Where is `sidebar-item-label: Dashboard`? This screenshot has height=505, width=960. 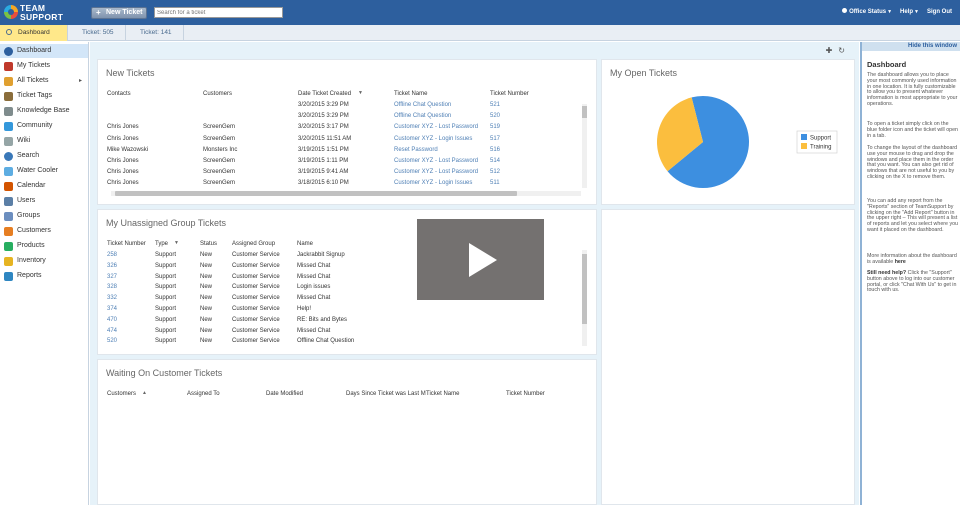
sidebar-item-label: Dashboard is located at coordinates (34, 50).